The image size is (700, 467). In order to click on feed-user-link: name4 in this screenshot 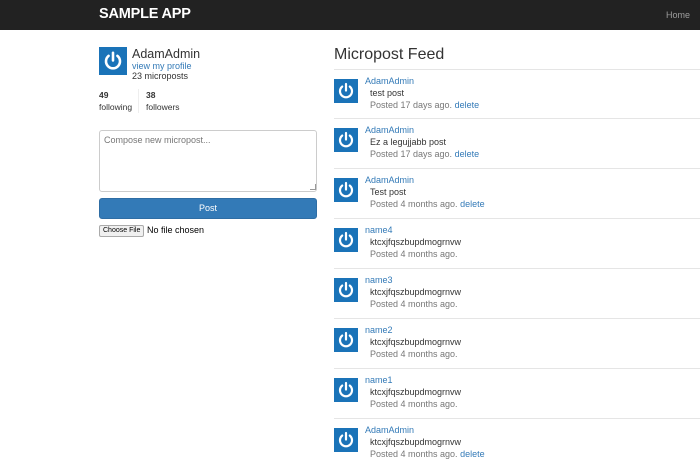, I will do `click(379, 230)`.